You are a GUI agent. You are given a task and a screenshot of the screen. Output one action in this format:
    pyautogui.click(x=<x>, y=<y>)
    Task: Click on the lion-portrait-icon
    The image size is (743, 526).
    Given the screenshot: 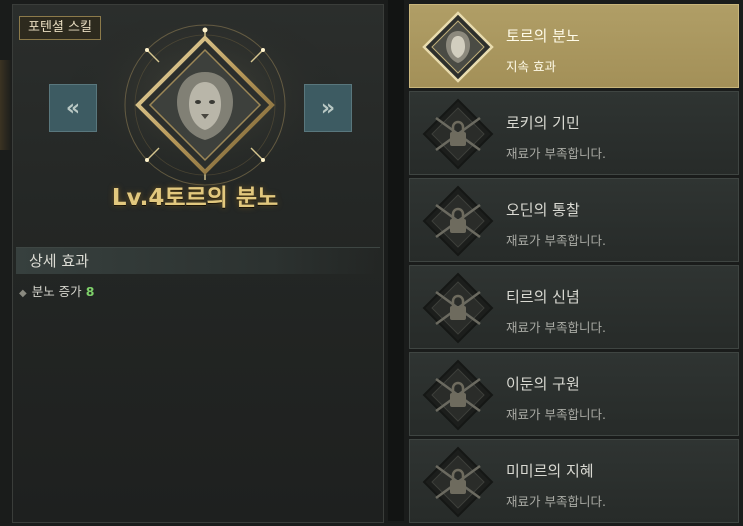 What is the action you would take?
    pyautogui.click(x=458, y=47)
    